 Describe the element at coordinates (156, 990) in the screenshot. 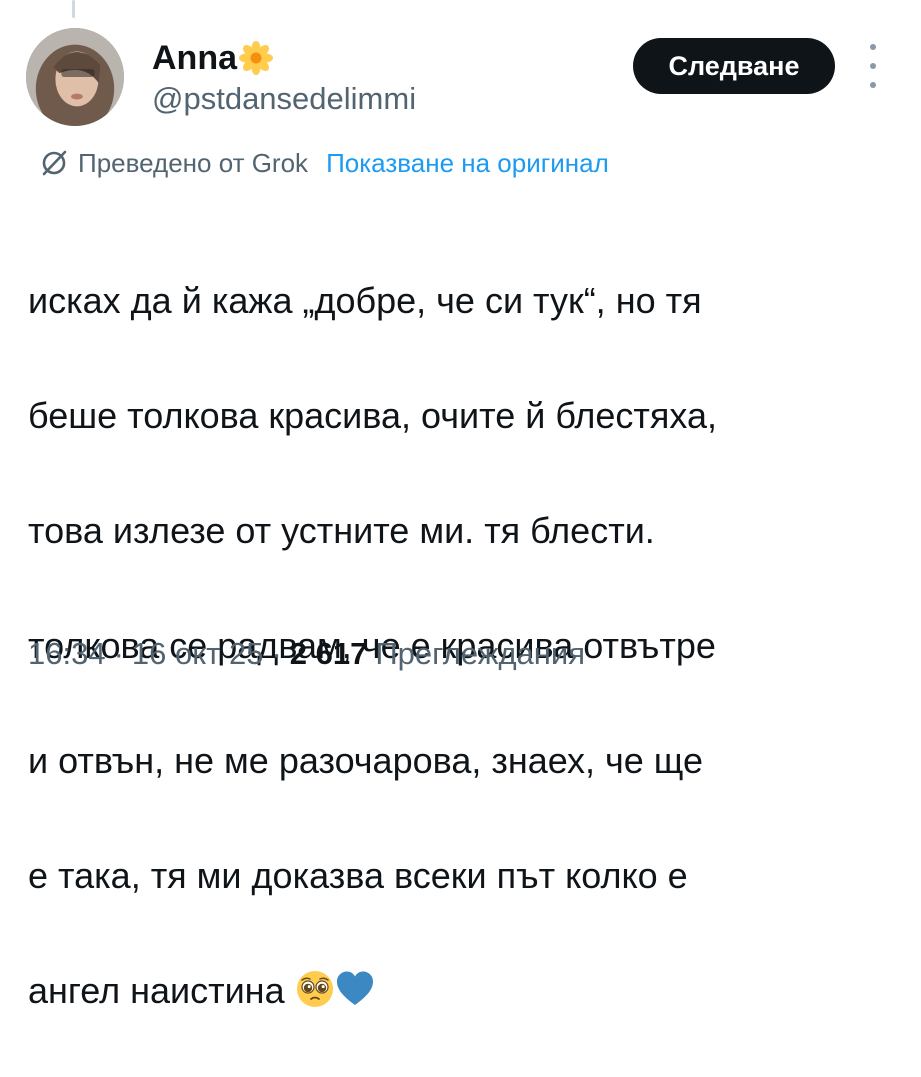

I see `tweet-text-line: ангел наистина` at that location.